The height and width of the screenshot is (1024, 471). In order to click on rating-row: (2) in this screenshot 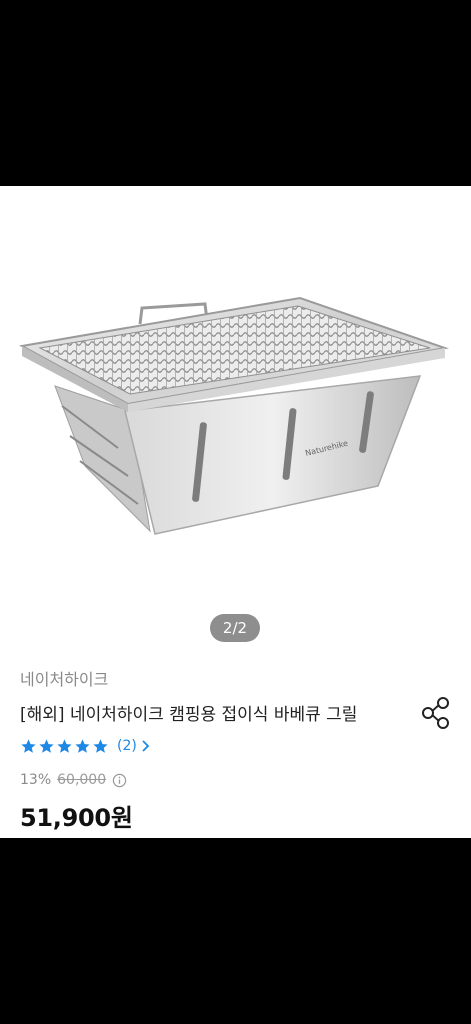, I will do `click(85, 746)`.